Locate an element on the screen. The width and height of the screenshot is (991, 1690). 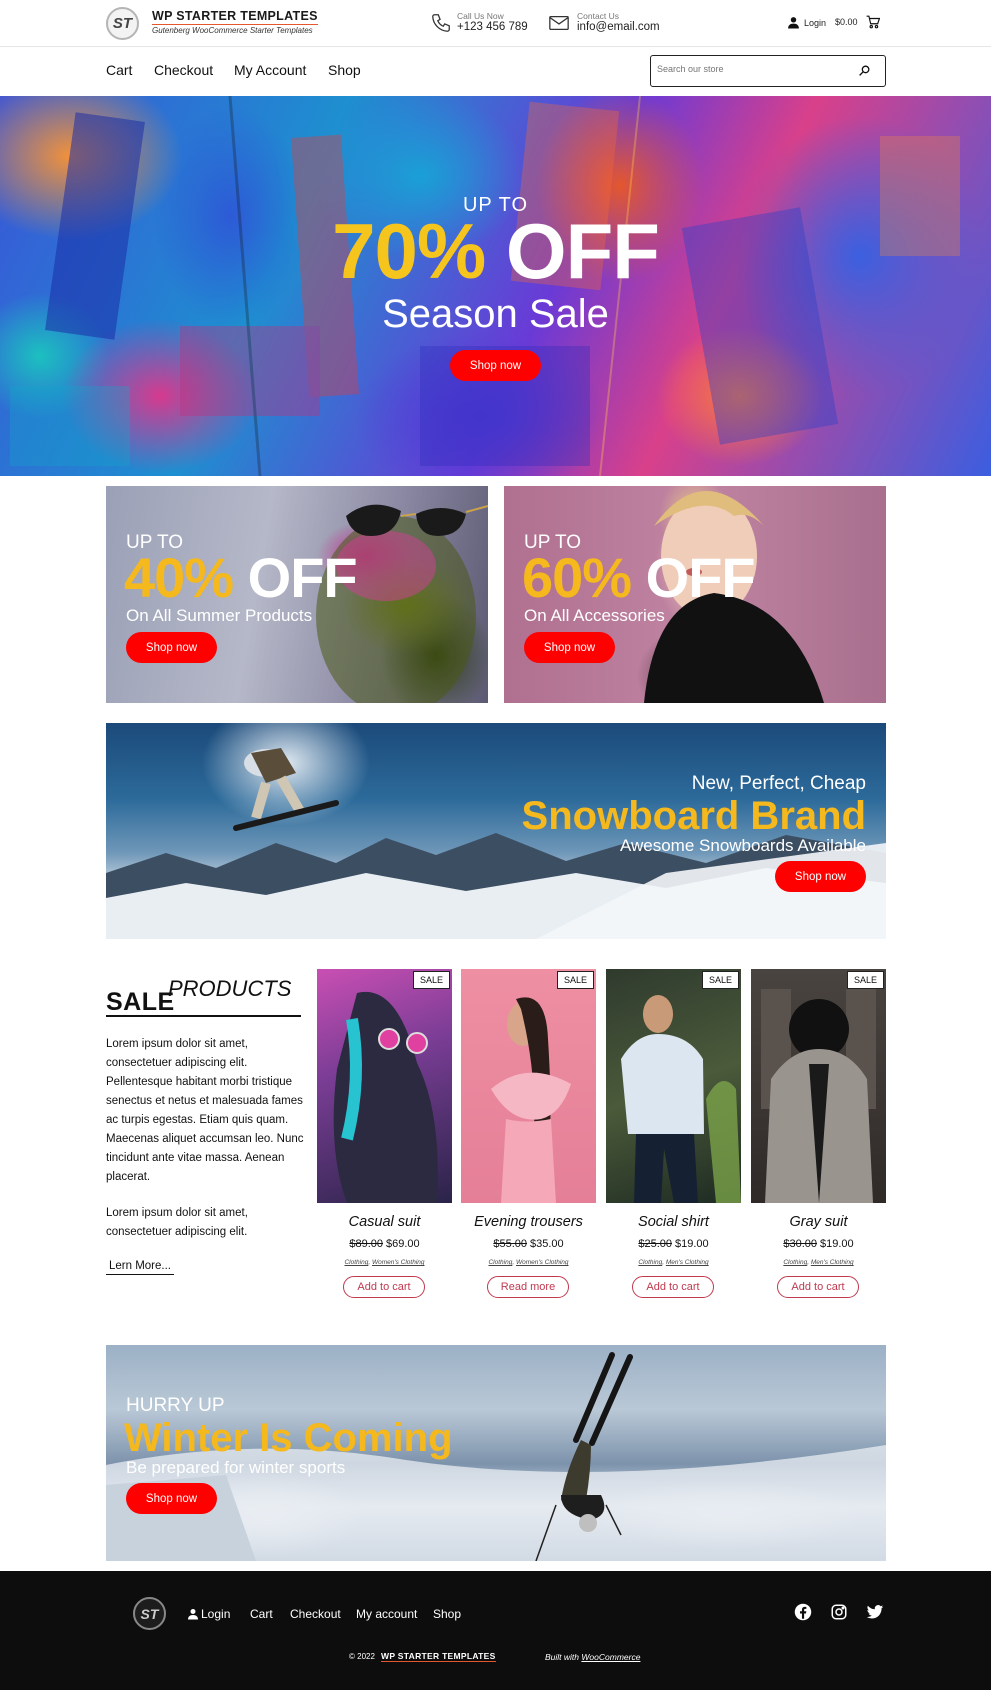
login-label: Login is located at coordinates (815, 22).